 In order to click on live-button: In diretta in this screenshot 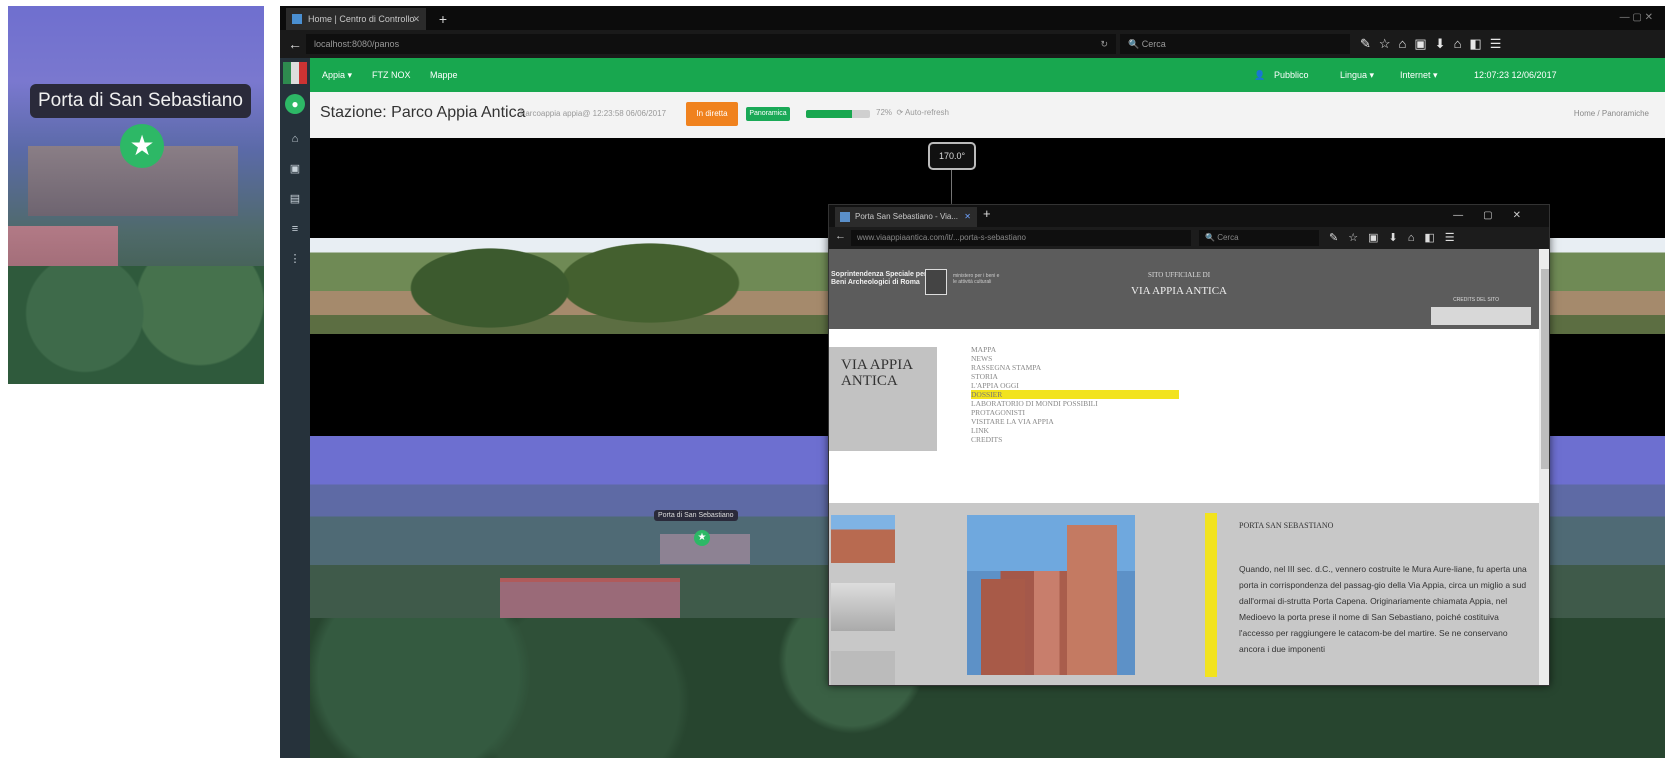, I will do `click(712, 114)`.